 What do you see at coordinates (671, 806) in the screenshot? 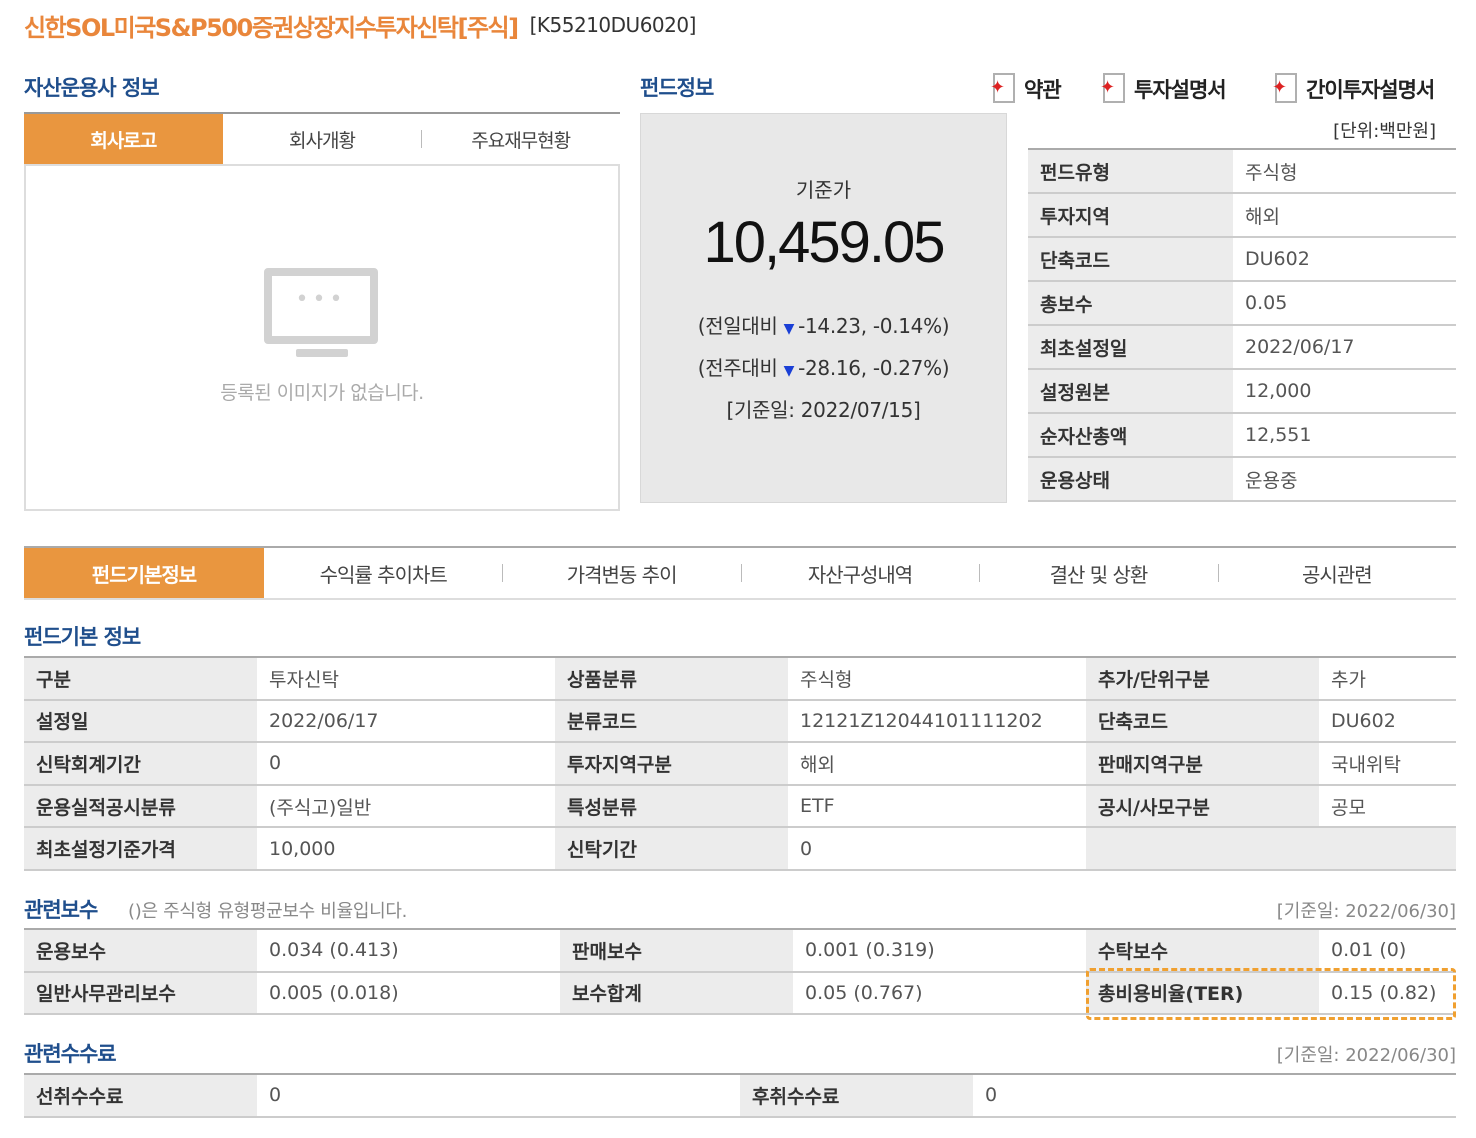
I see `cell-key: 특성분류` at bounding box center [671, 806].